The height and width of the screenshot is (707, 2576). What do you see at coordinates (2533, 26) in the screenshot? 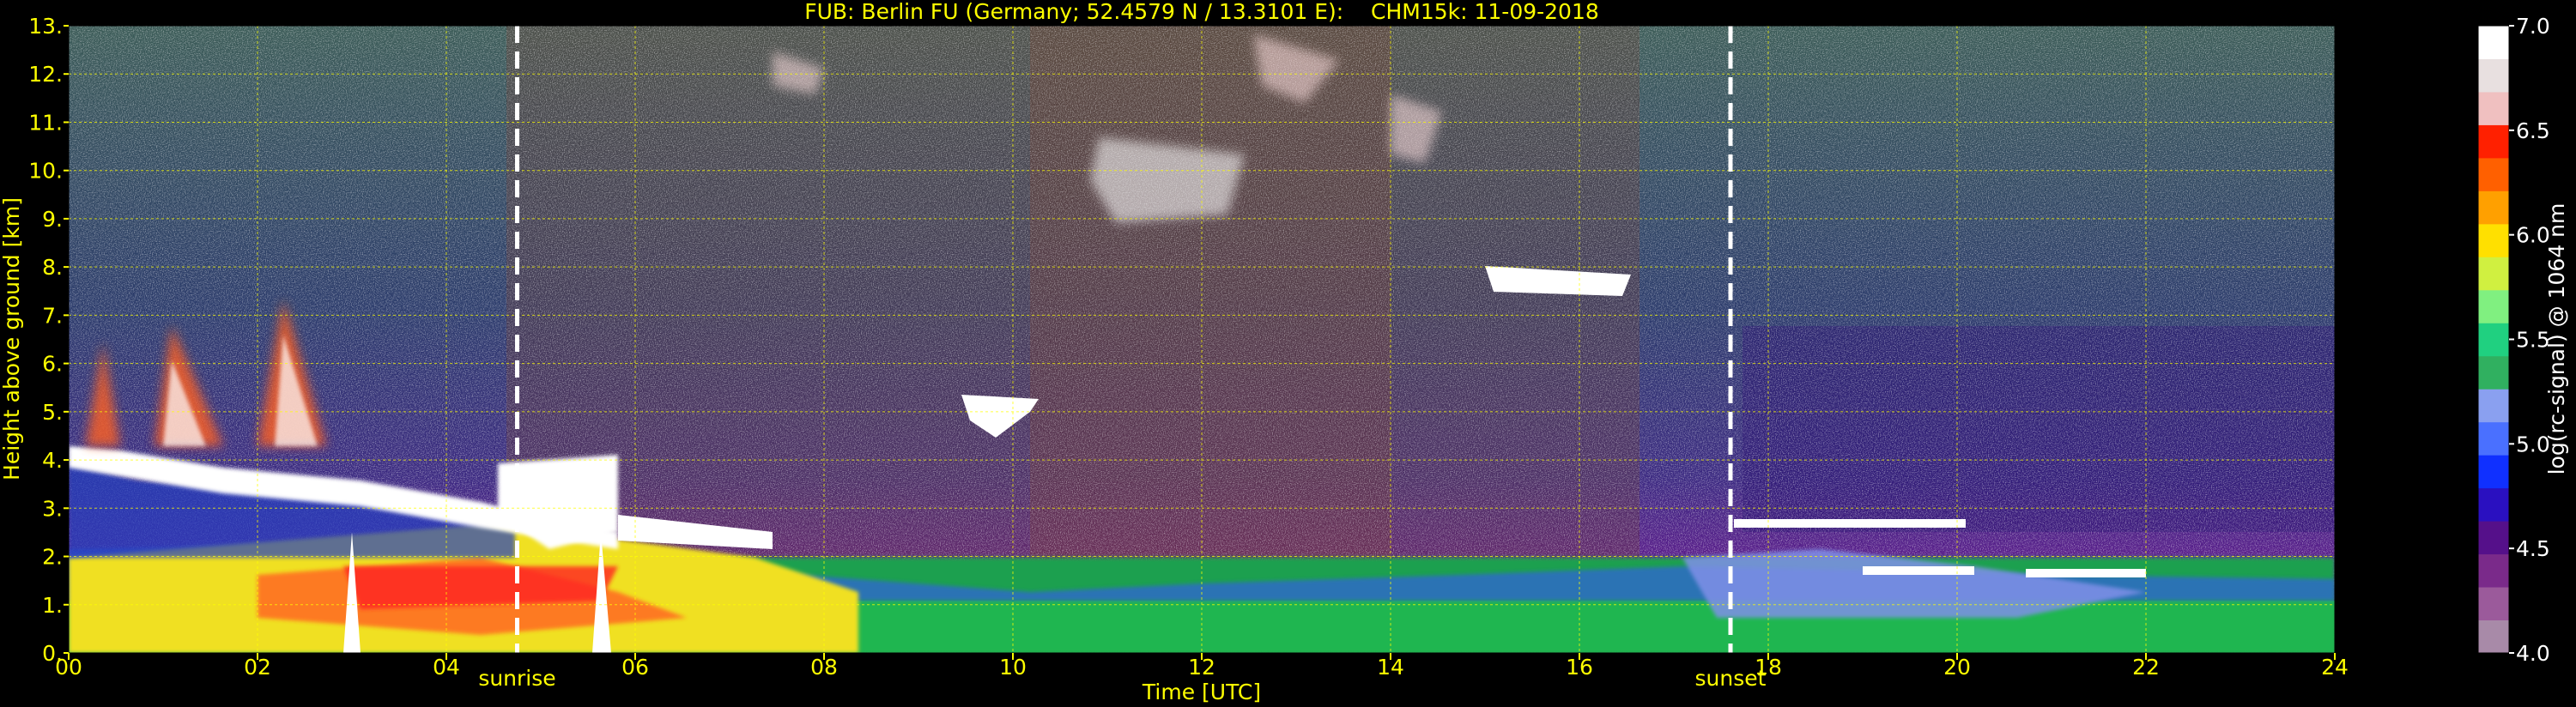
I see `colorbar-tick-label: 7.0` at bounding box center [2533, 26].